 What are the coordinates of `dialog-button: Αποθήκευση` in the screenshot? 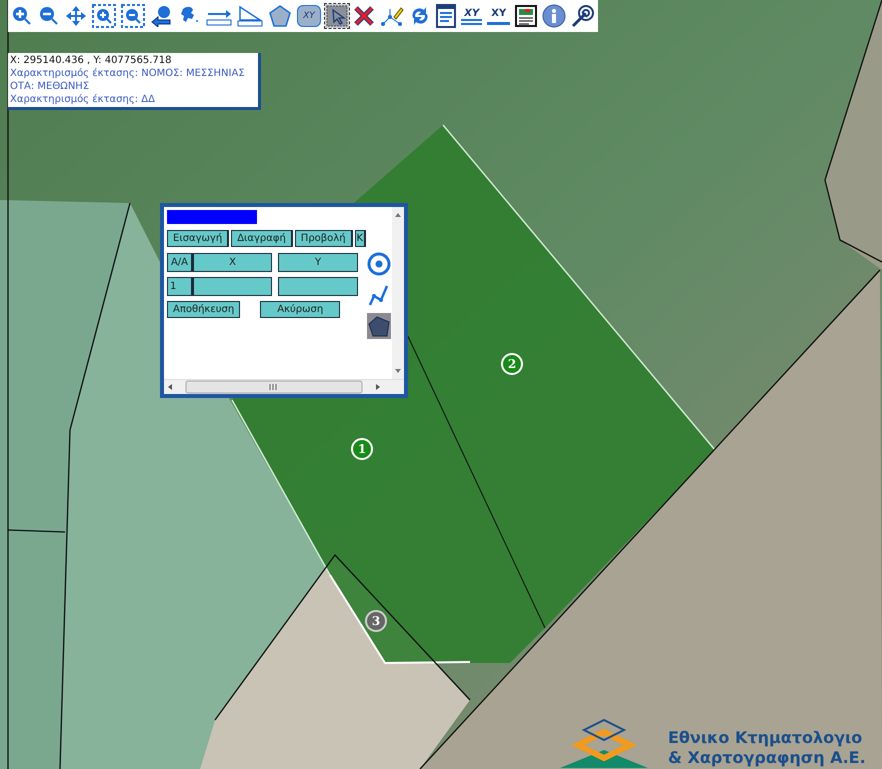 It's located at (203, 309).